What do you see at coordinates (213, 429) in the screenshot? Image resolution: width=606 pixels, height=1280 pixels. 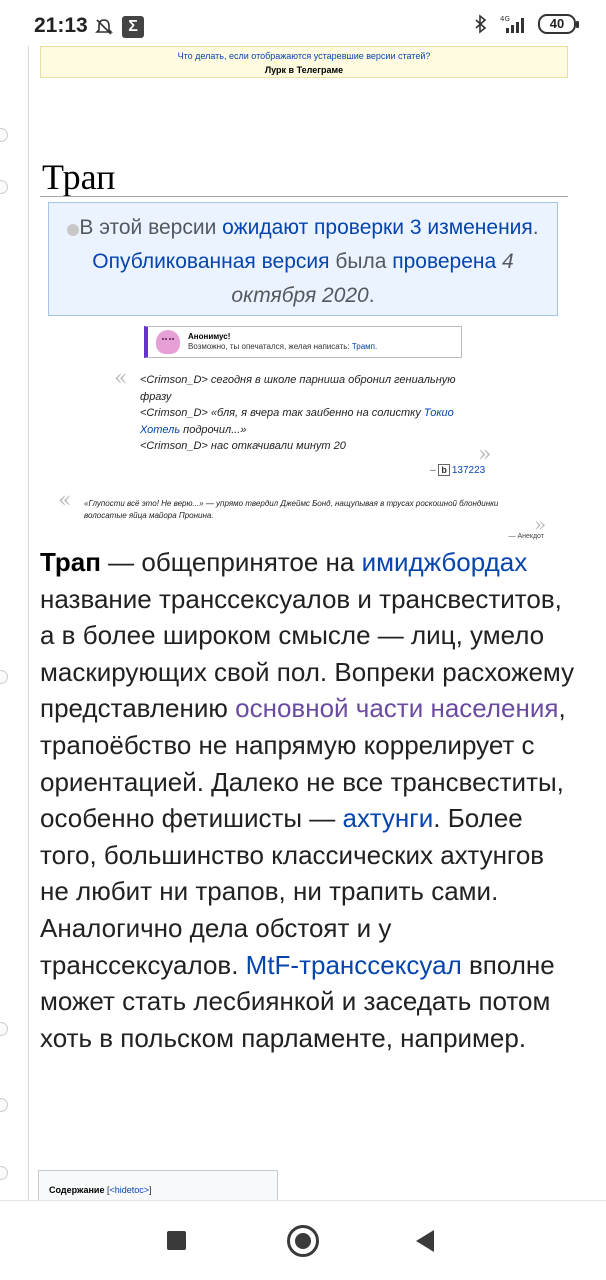 I see `quote-text: подрочил...»` at bounding box center [213, 429].